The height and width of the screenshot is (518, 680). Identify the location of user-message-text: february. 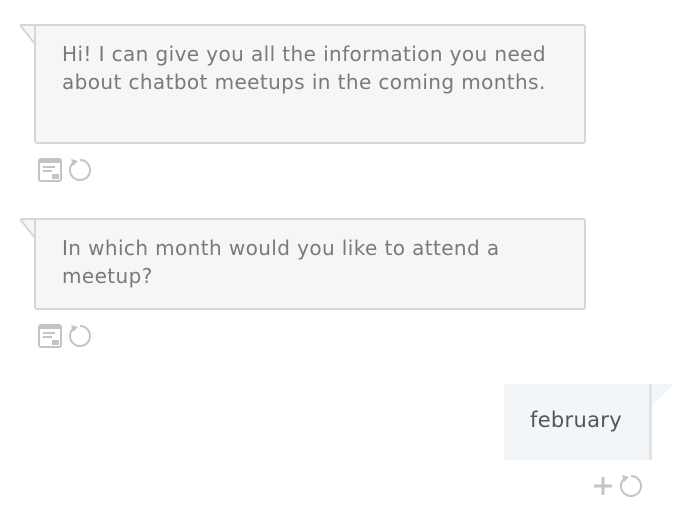
(576, 420).